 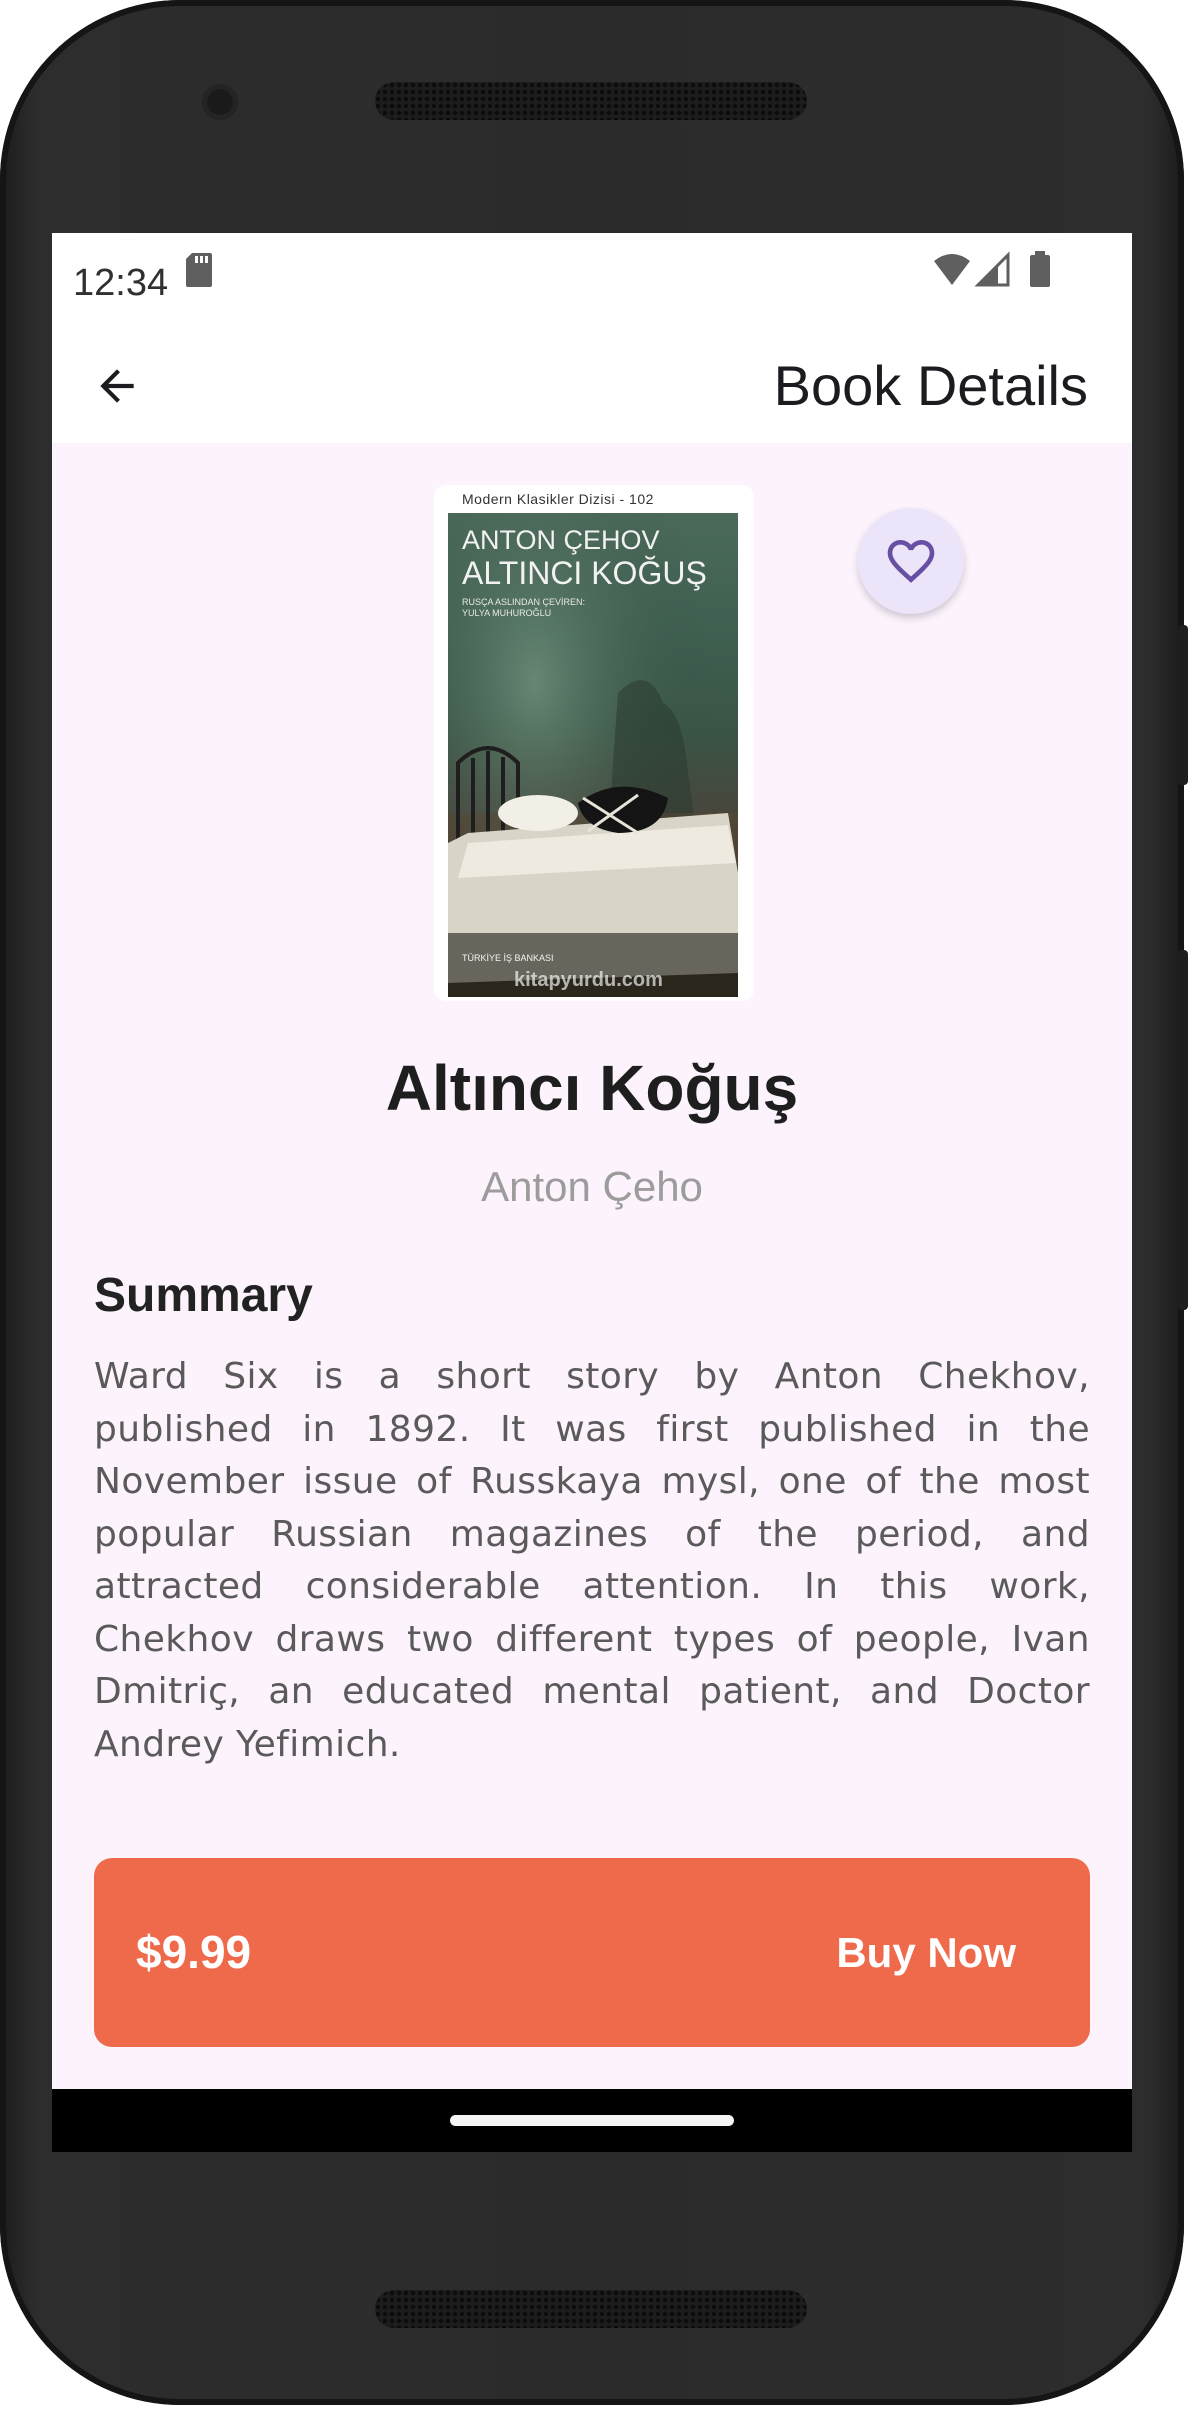 What do you see at coordinates (1040, 269) in the screenshot?
I see `battery-icon` at bounding box center [1040, 269].